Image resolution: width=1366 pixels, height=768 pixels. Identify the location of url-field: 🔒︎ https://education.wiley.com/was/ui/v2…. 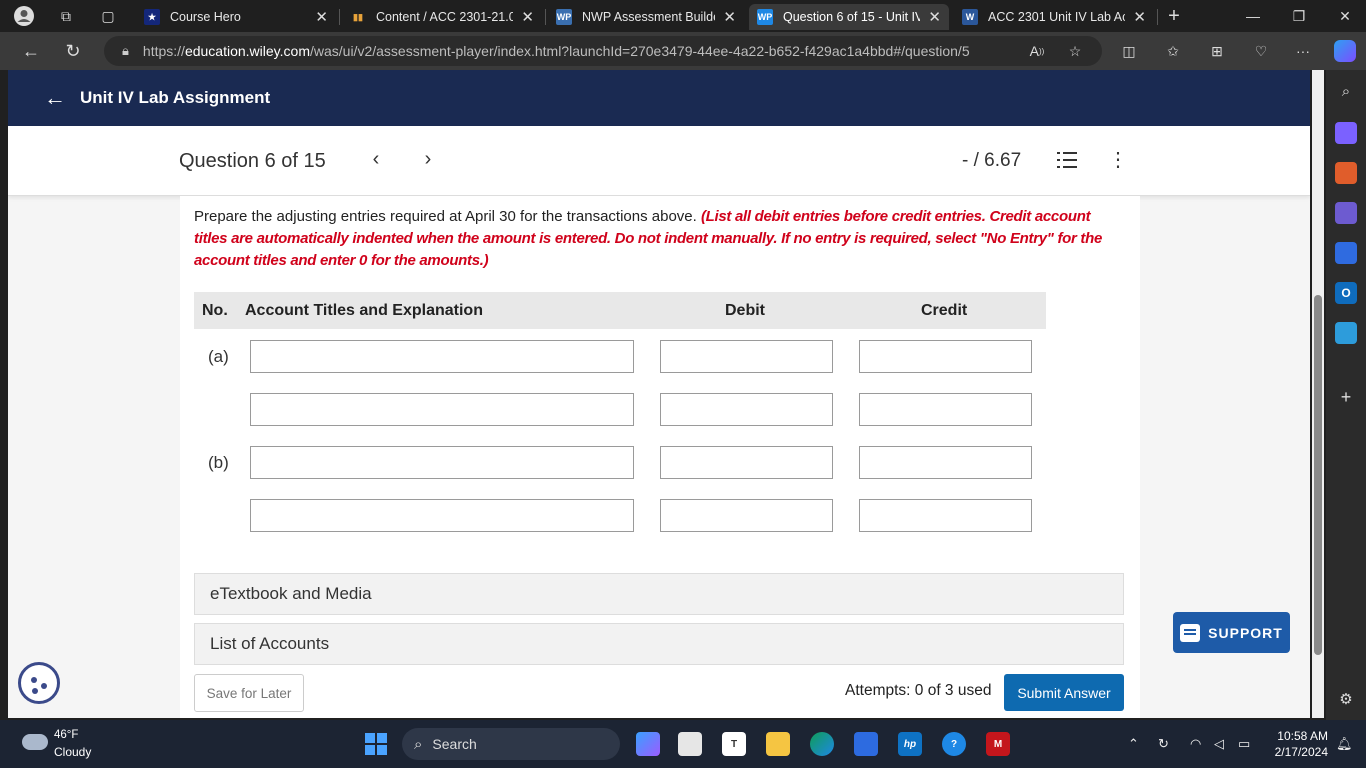
(603, 51).